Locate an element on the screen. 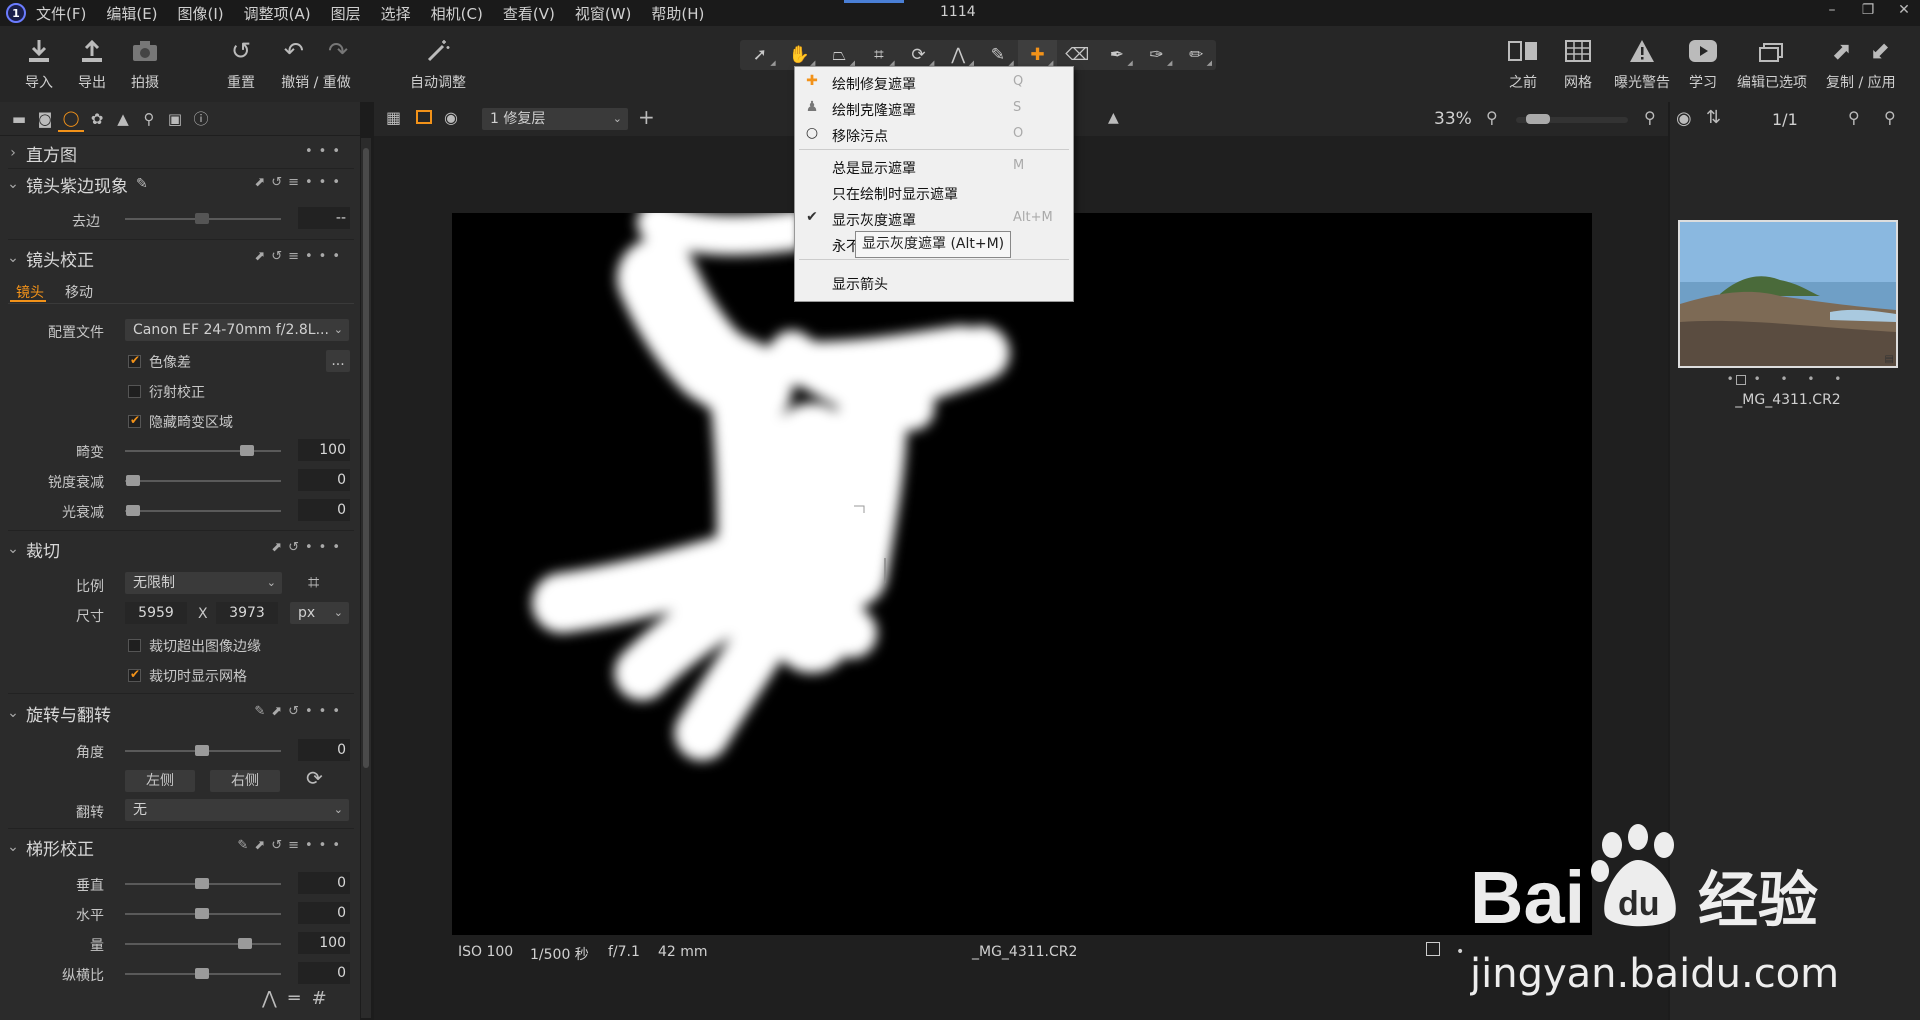  add-layer-icon: + is located at coordinates (646, 117).